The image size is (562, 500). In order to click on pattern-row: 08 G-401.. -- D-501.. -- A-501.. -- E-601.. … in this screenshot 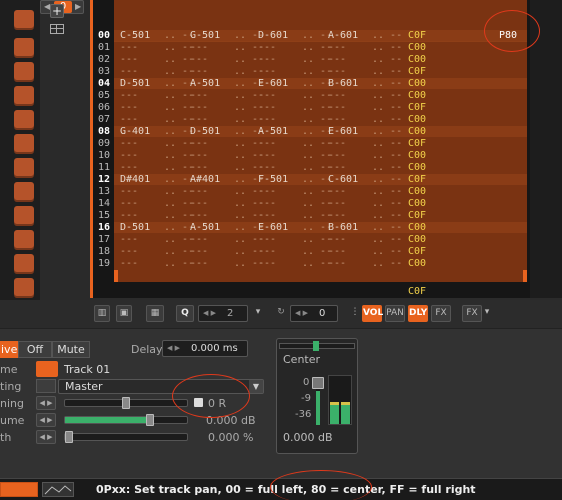, I will do `click(326, 131)`.